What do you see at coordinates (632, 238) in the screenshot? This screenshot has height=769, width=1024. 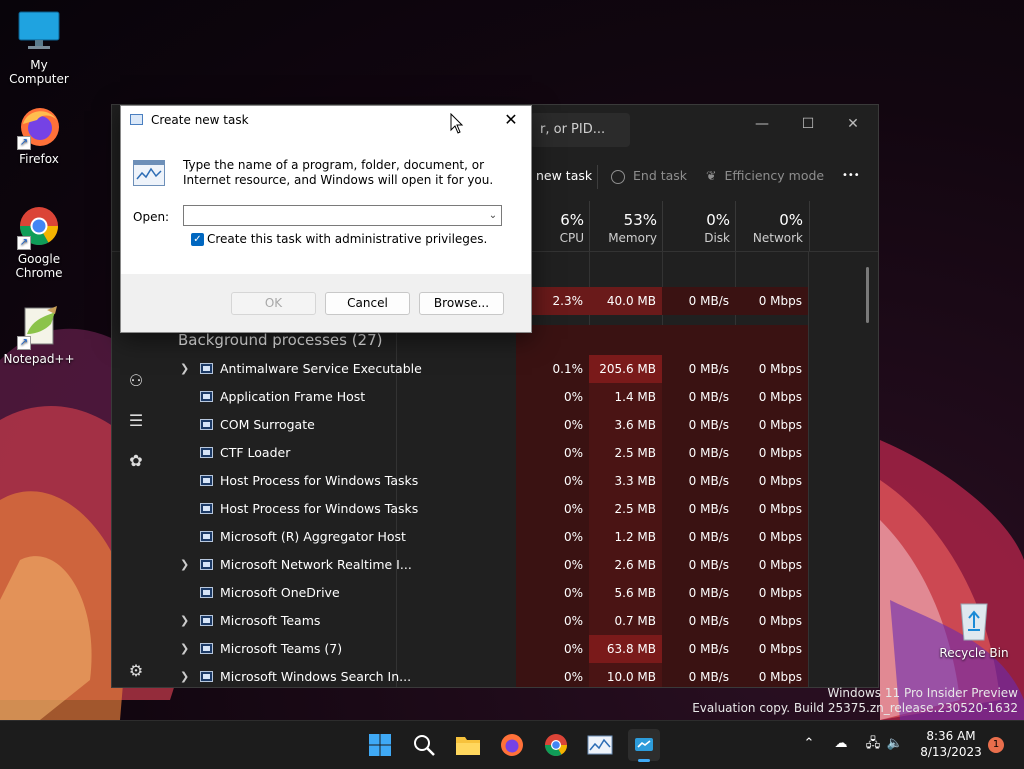 I see `memory-label: Memory` at bounding box center [632, 238].